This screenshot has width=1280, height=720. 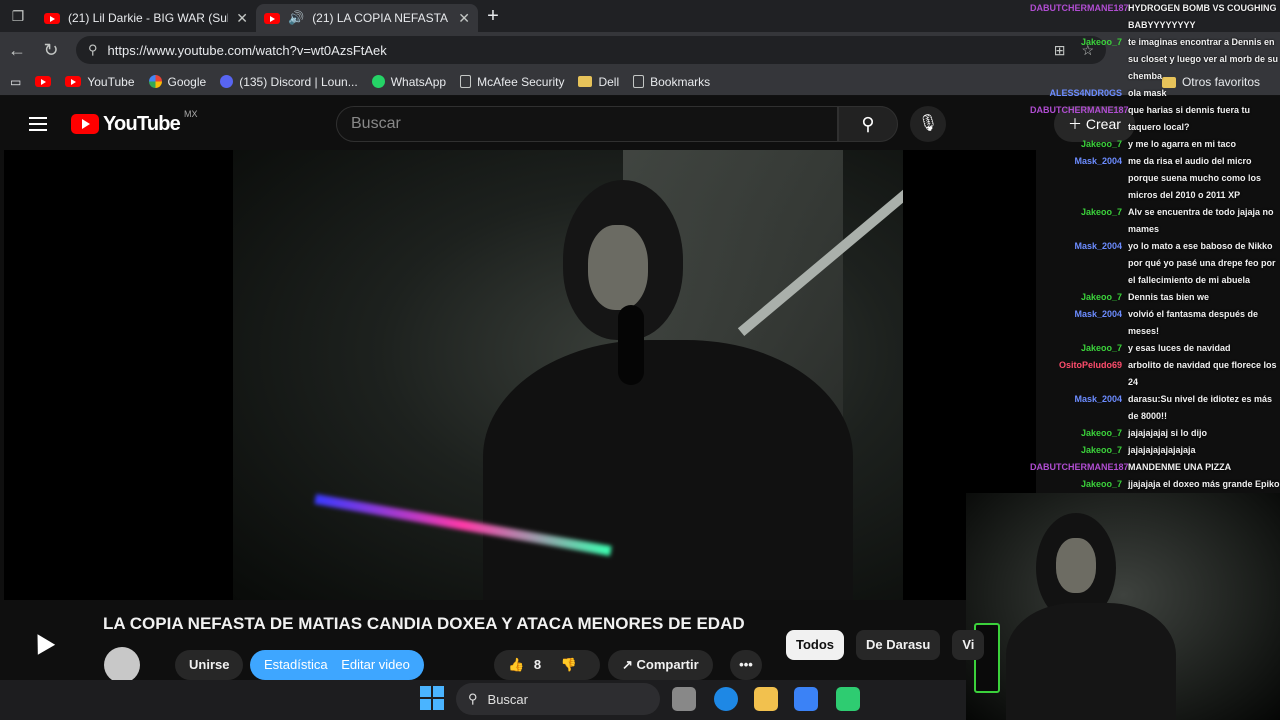 I want to click on webcam-overlay, so click(x=1123, y=606).